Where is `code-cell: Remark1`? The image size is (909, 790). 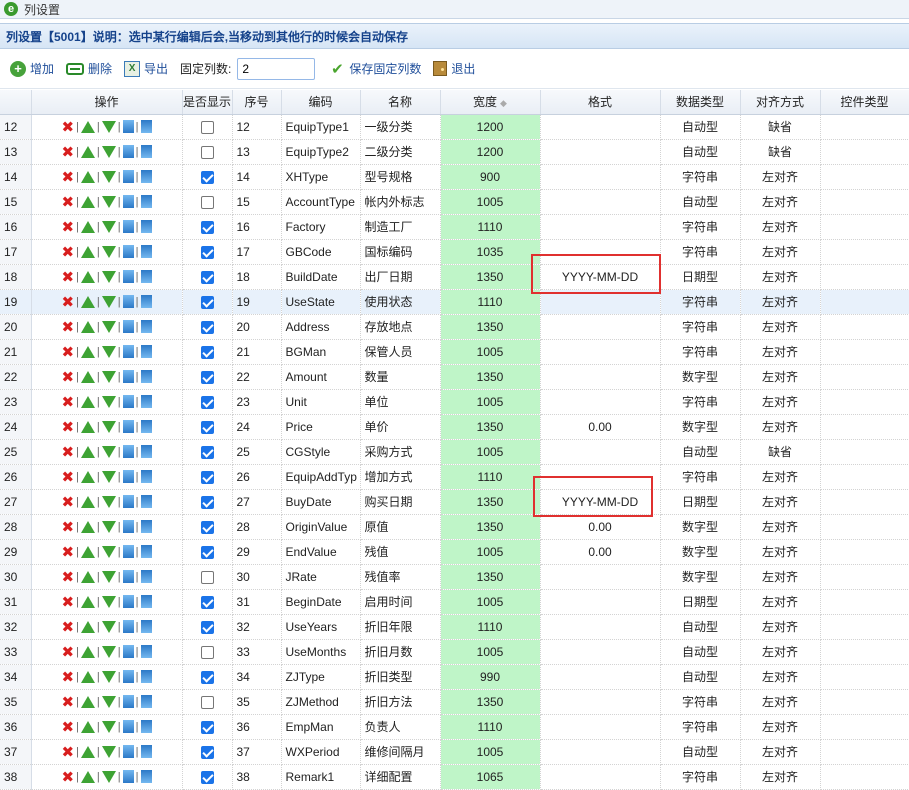 code-cell: Remark1 is located at coordinates (321, 777).